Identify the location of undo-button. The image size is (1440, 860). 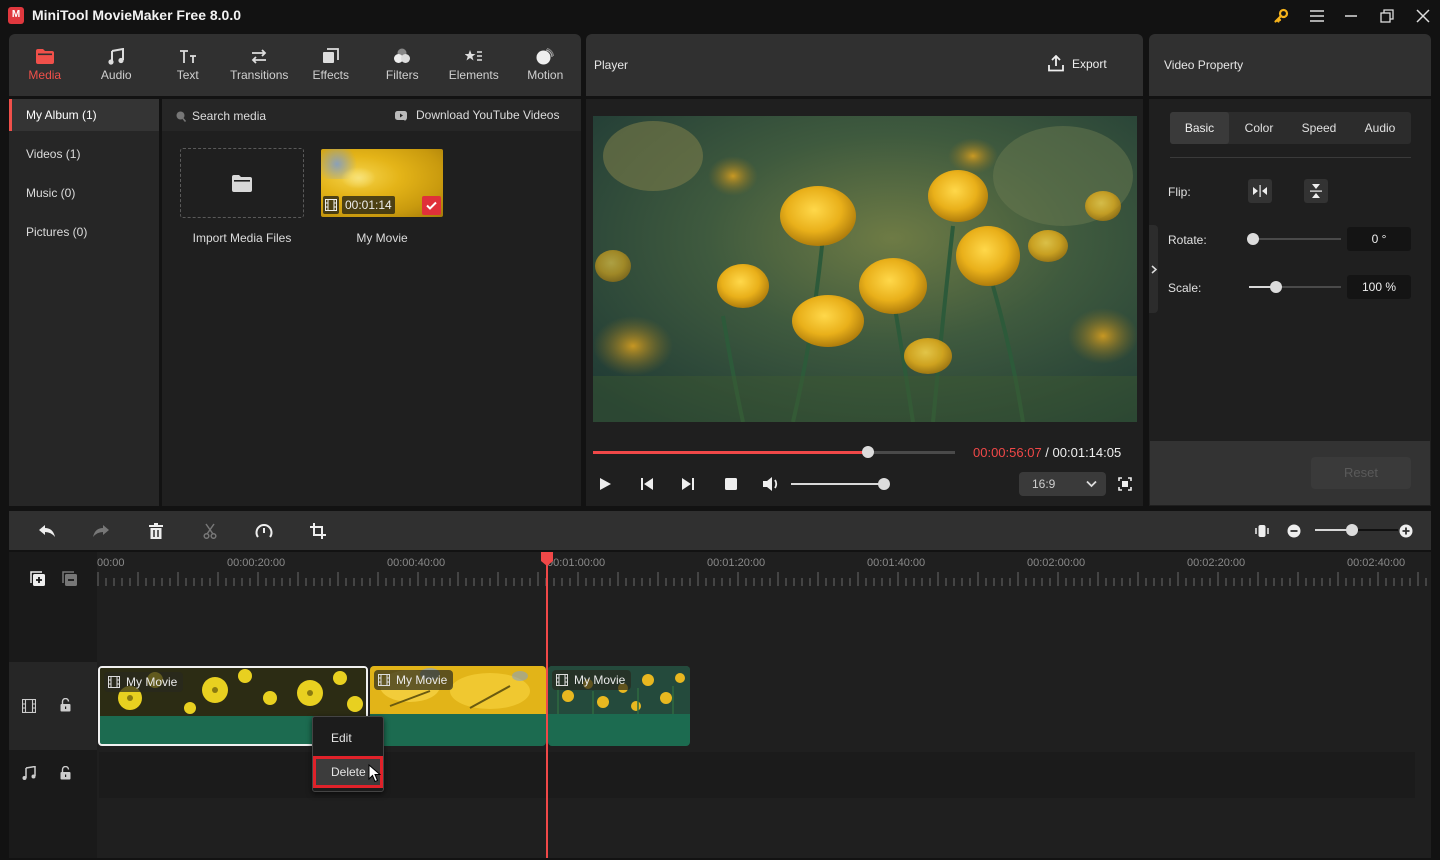
(47, 531).